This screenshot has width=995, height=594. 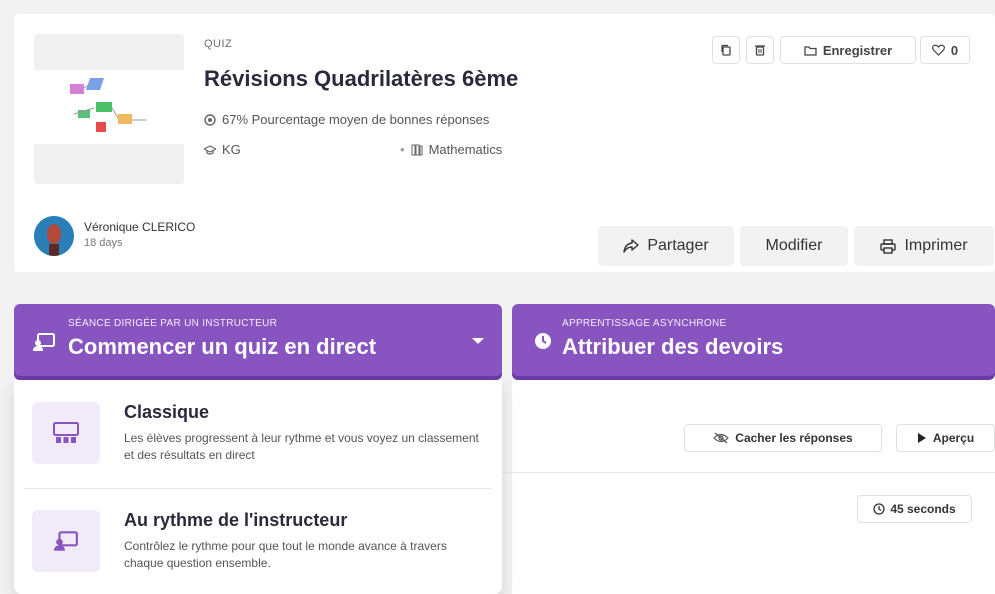 What do you see at coordinates (210, 119) in the screenshot?
I see `target-icon` at bounding box center [210, 119].